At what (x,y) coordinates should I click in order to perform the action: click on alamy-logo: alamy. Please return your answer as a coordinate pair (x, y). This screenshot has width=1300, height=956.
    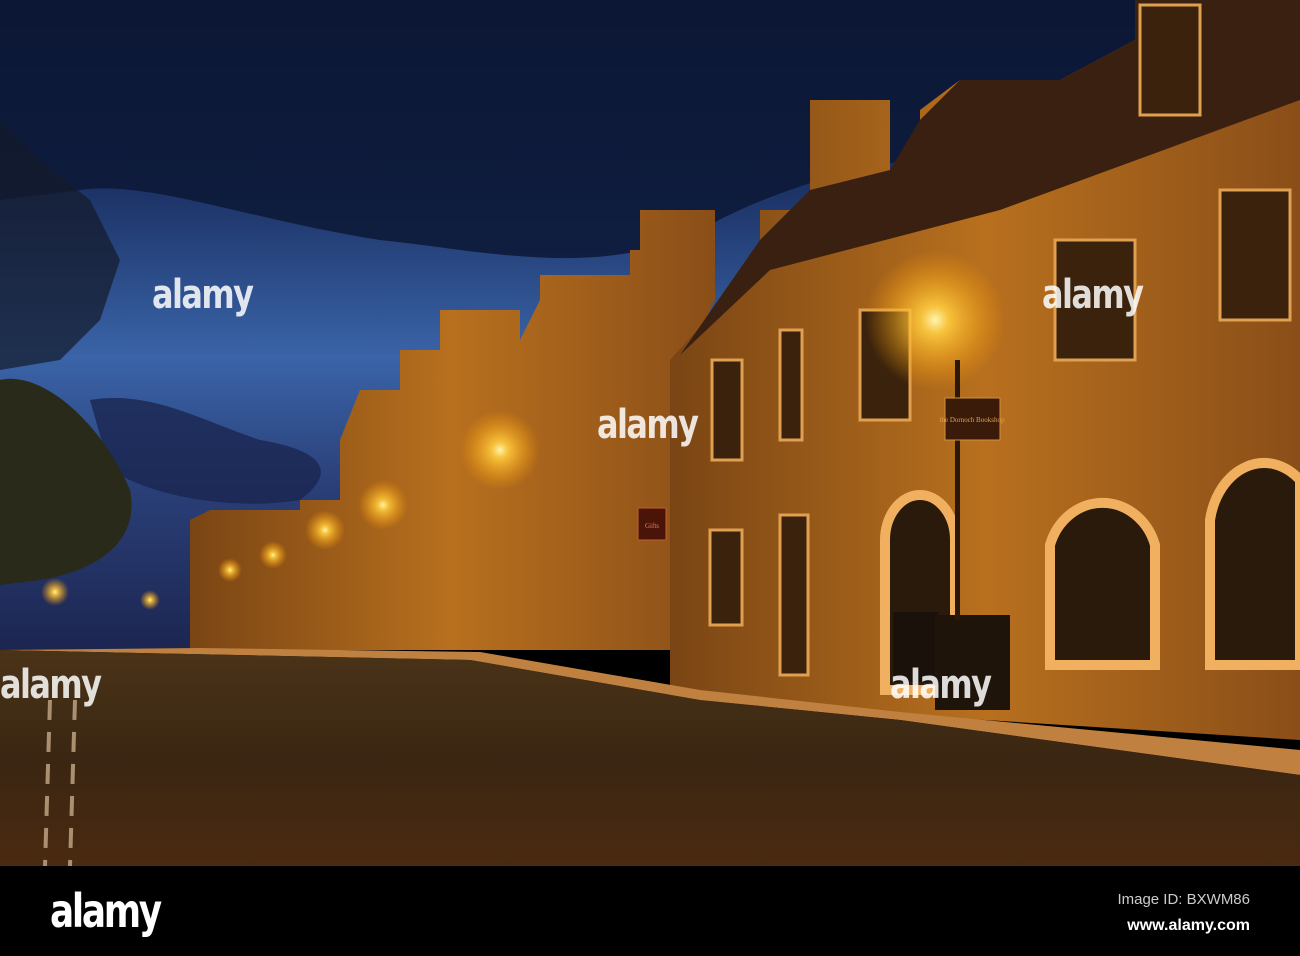
    Looking at the image, I should click on (106, 911).